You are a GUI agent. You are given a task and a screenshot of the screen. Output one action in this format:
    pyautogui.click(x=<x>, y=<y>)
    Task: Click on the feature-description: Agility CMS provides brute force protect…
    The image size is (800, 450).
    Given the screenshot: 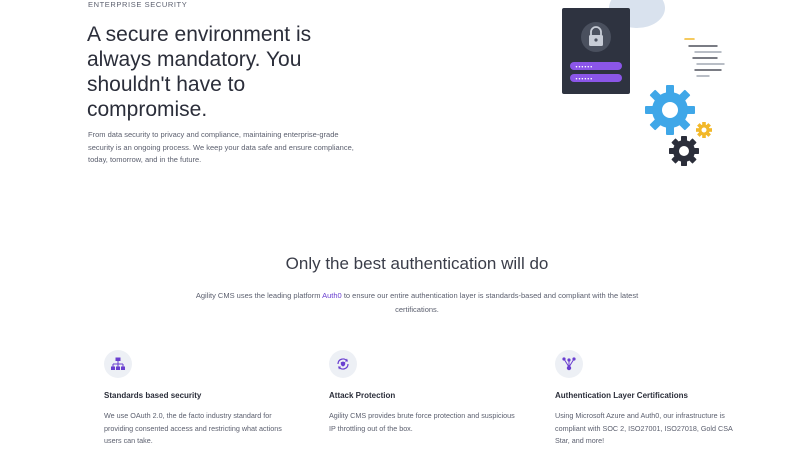 What is the action you would take?
    pyautogui.click(x=422, y=422)
    